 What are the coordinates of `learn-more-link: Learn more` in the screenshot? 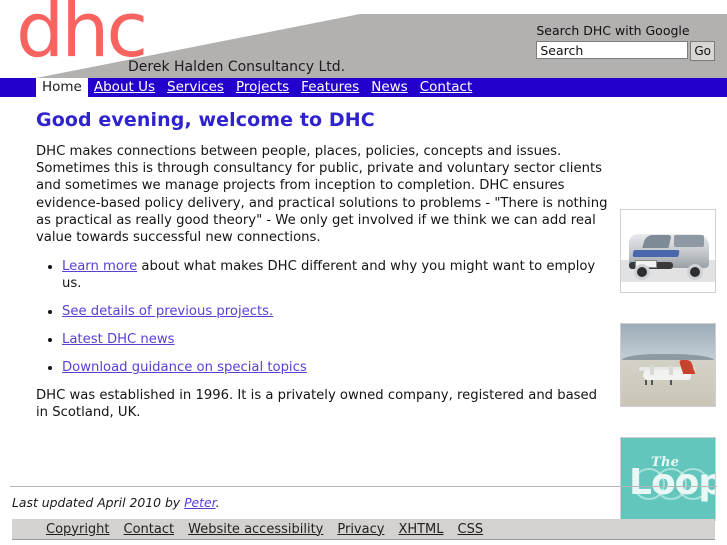 It's located at (99, 266).